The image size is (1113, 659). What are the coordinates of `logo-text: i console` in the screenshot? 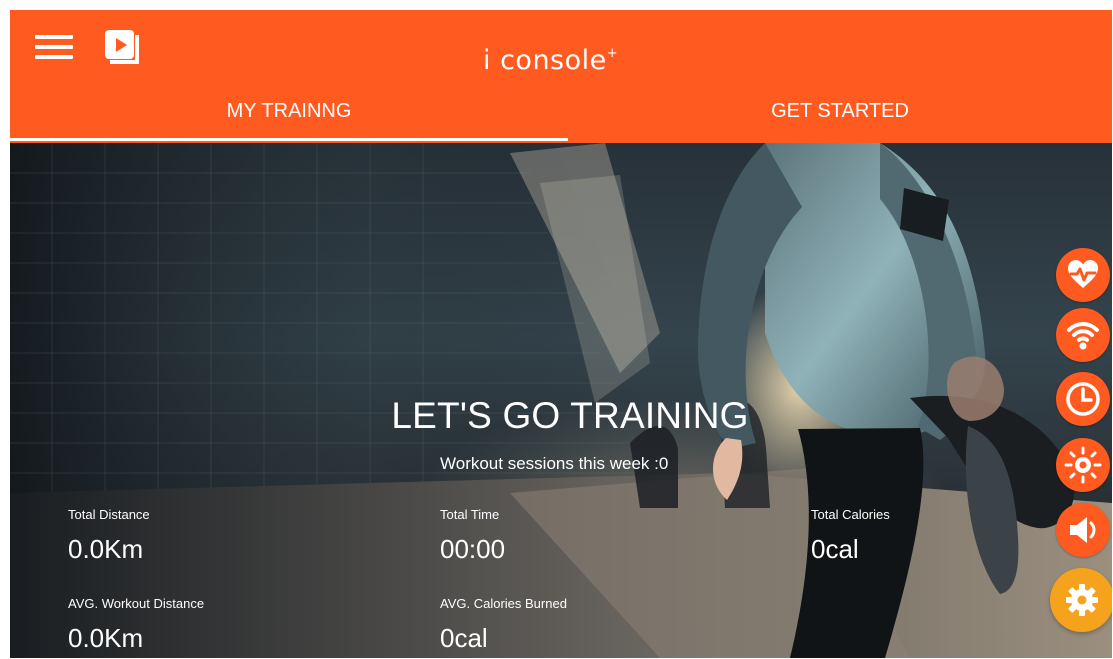 It's located at (545, 60).